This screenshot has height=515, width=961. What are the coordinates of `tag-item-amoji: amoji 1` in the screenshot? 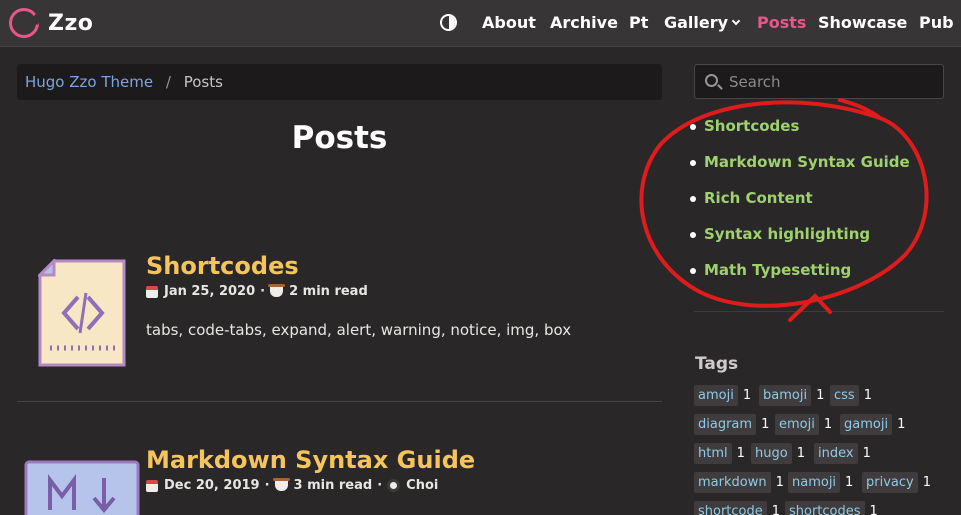 It's located at (725, 395).